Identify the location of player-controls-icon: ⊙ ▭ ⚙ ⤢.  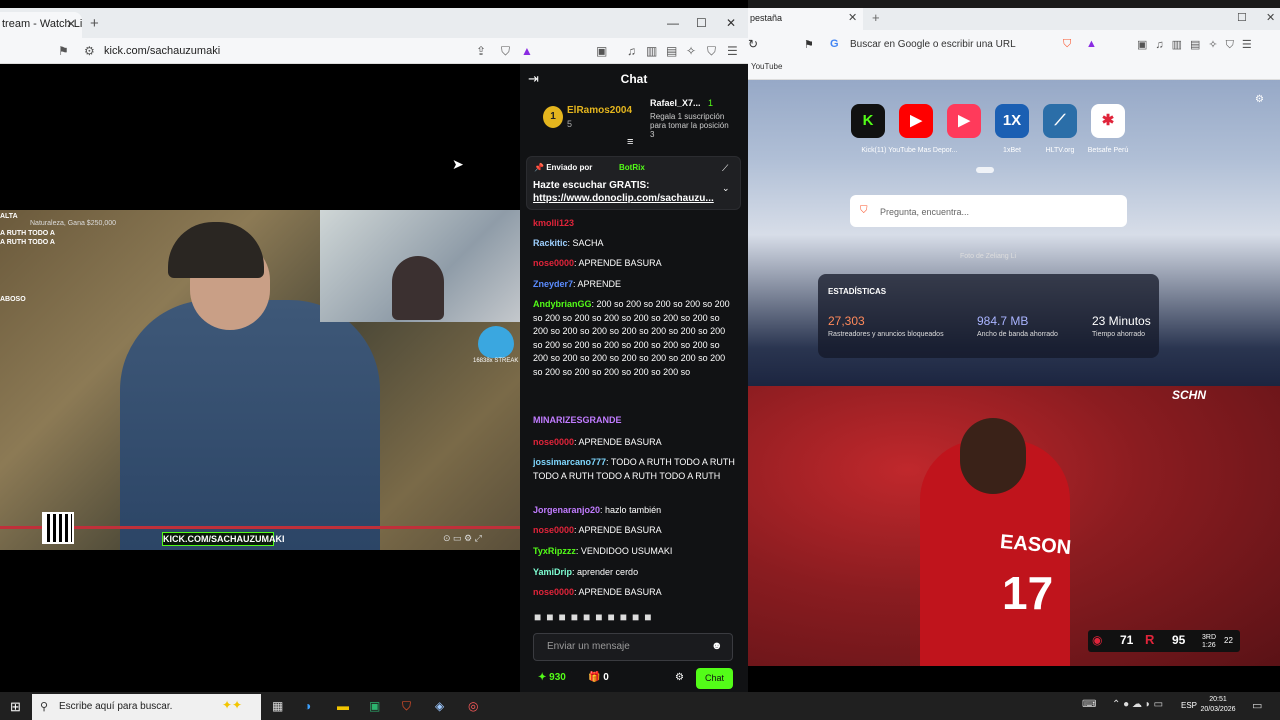
(462, 538).